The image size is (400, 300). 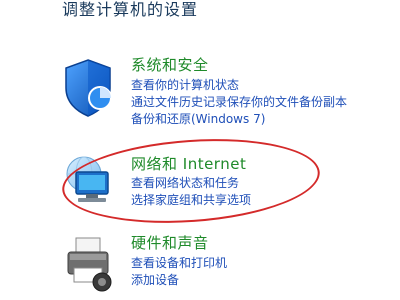 What do you see at coordinates (88, 88) in the screenshot?
I see `shield-icon` at bounding box center [88, 88].